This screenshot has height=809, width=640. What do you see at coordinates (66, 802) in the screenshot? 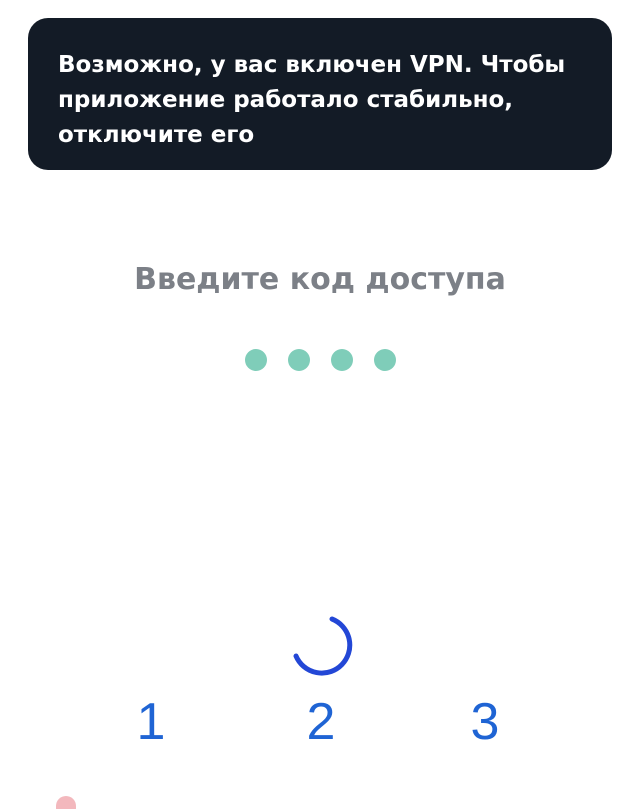
I see `partial-icon` at bounding box center [66, 802].